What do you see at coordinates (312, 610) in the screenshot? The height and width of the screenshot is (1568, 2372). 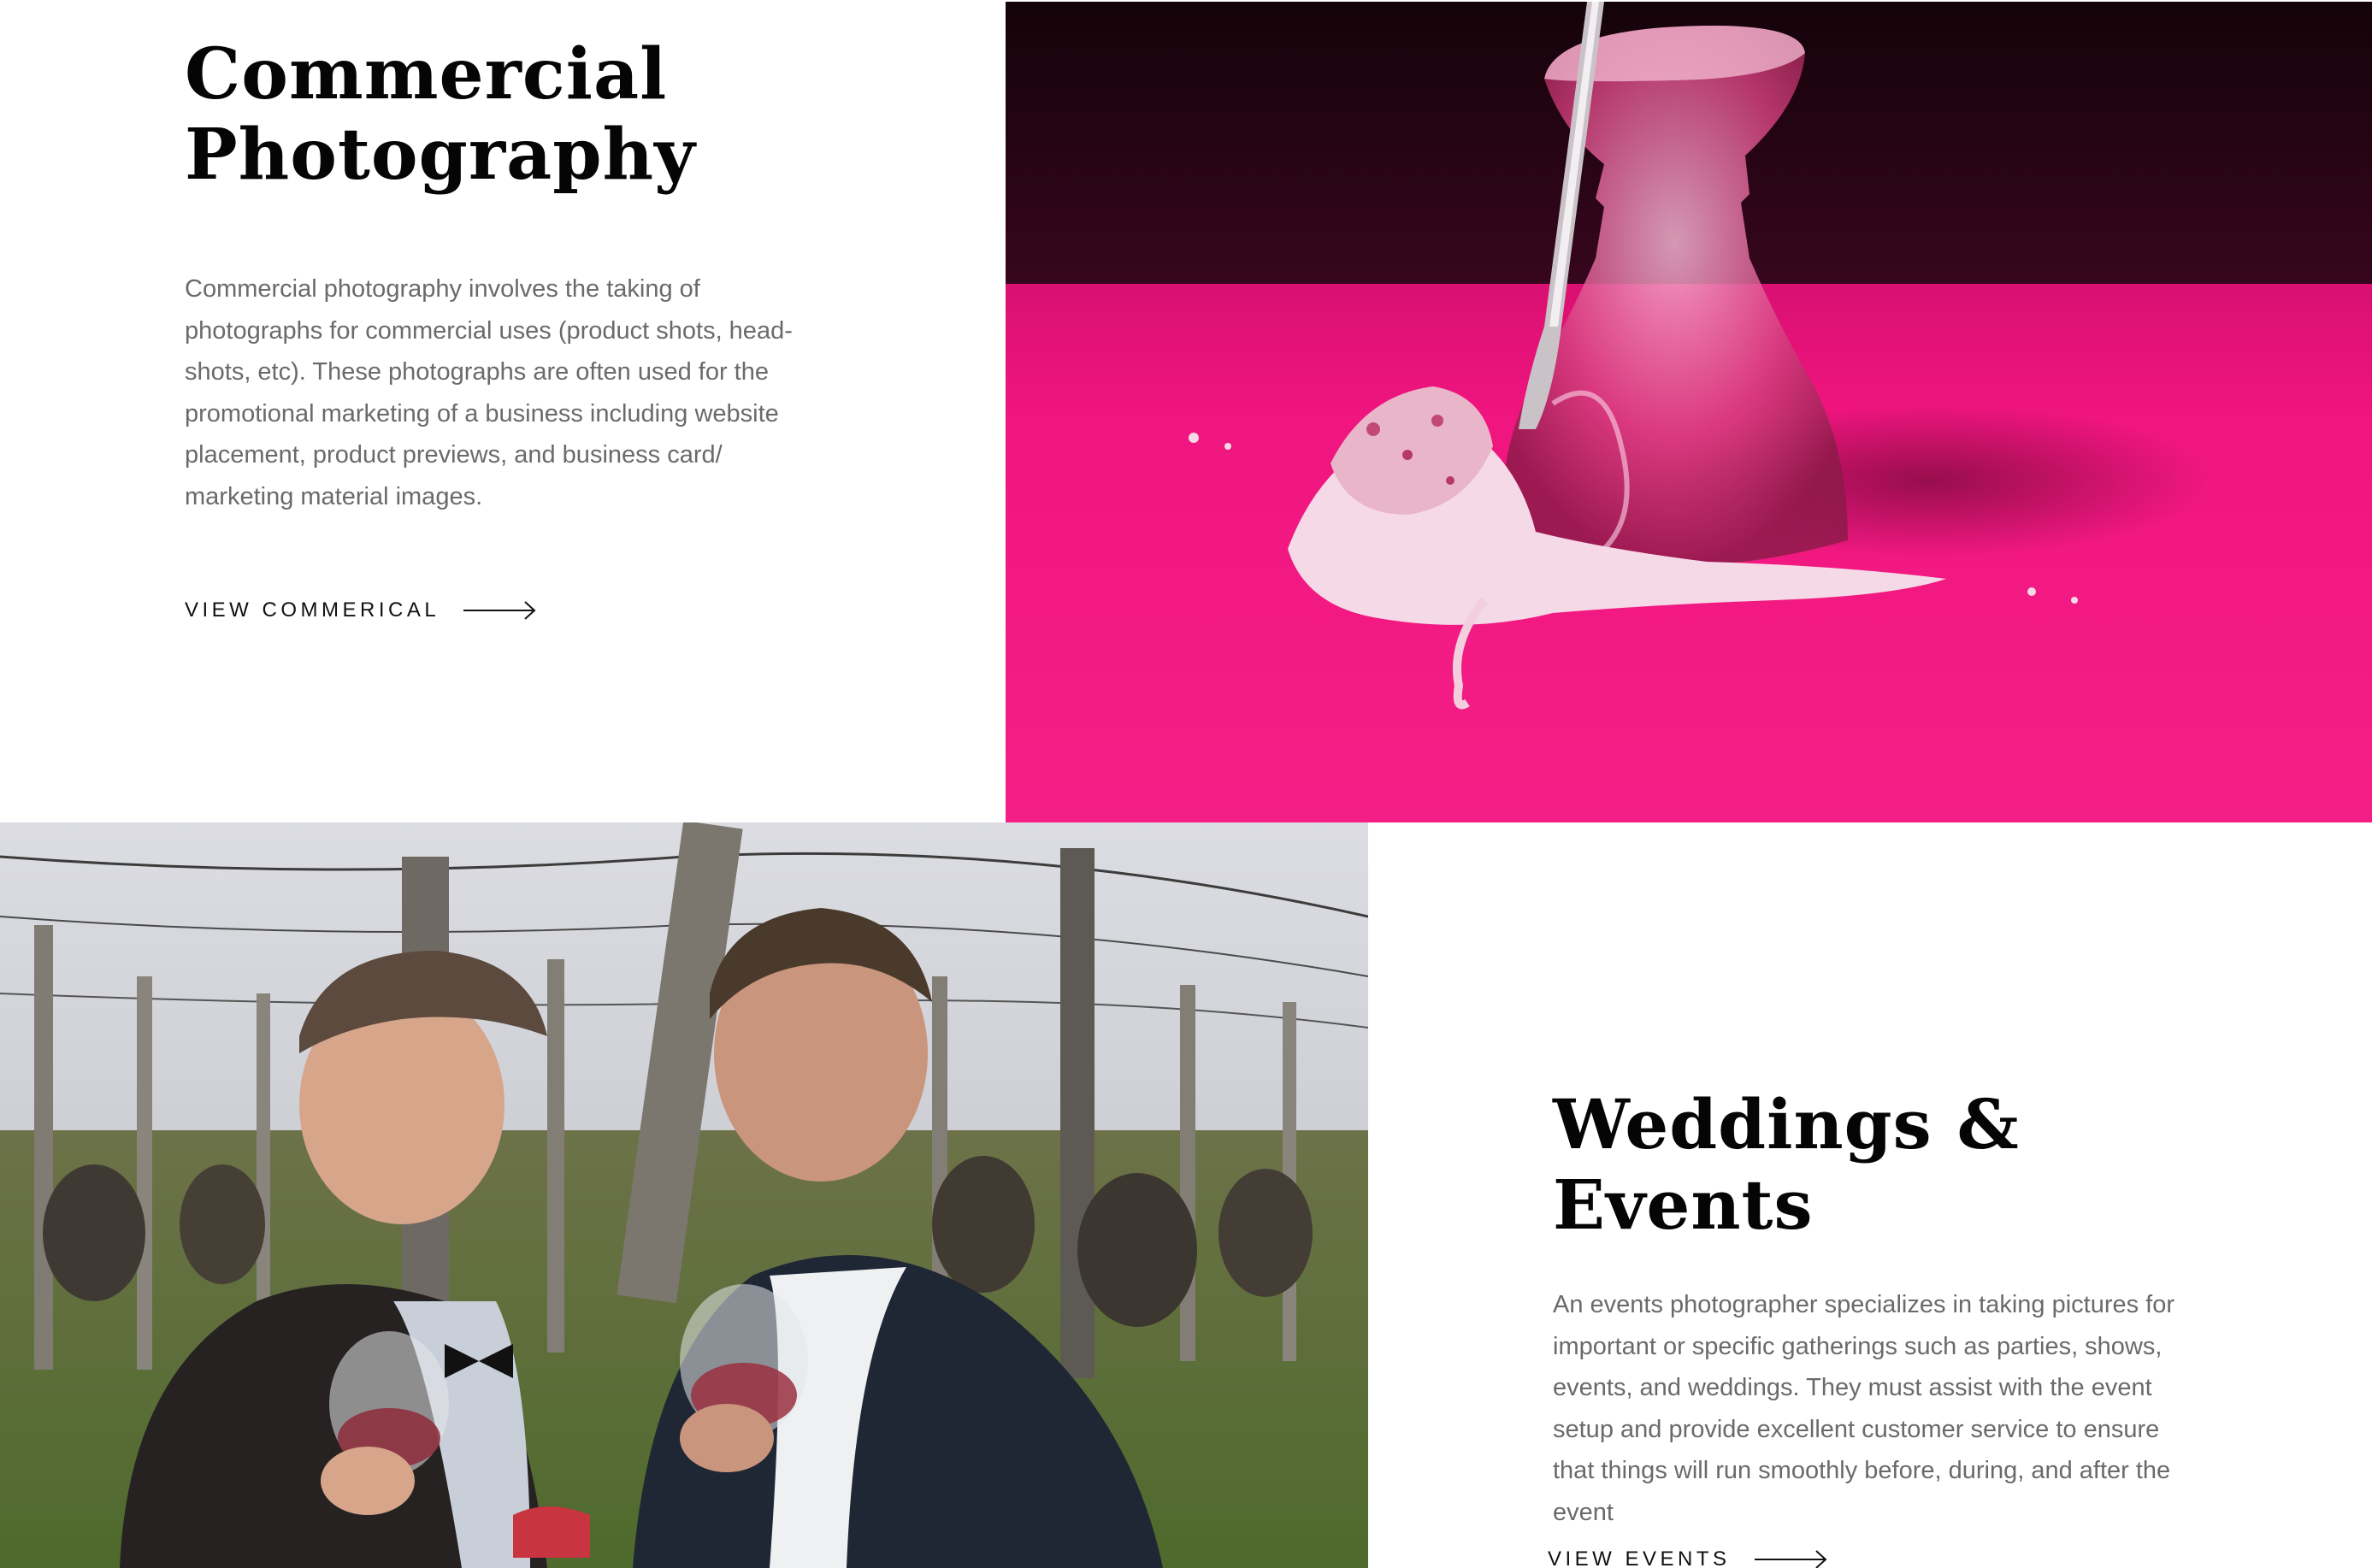 I see `view-commercial-label: VIEW COMMERICAL` at bounding box center [312, 610].